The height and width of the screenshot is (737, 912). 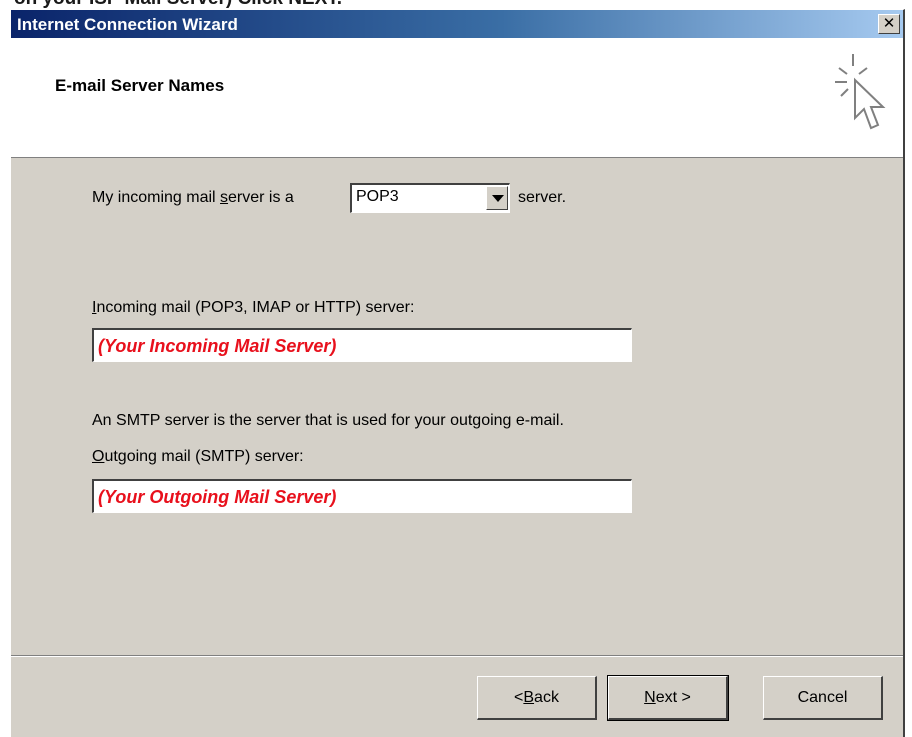 What do you see at coordinates (860, 92) in the screenshot?
I see `wizard-pointer-icon` at bounding box center [860, 92].